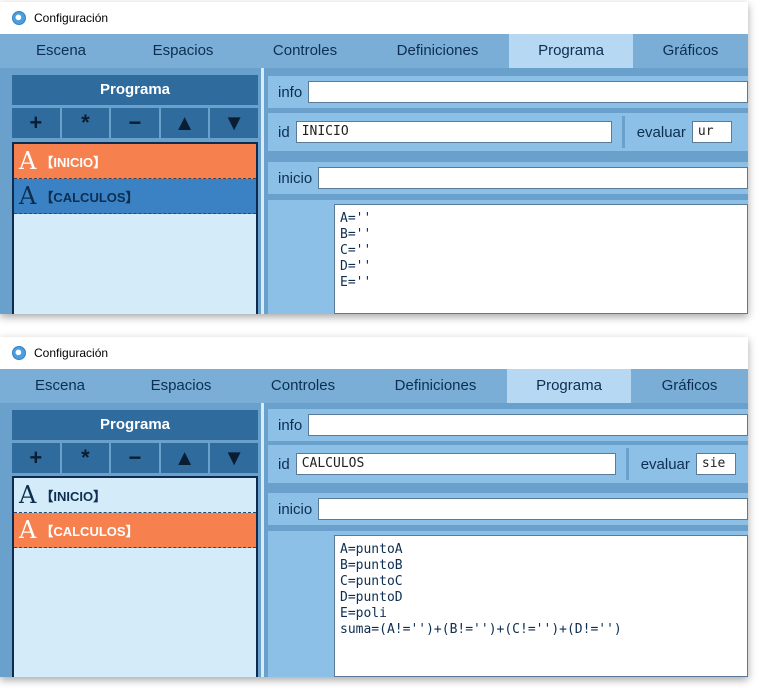 Image resolution: width=758 pixels, height=688 pixels. Describe the element at coordinates (356, 282) in the screenshot. I see `code-line: E=''` at that location.